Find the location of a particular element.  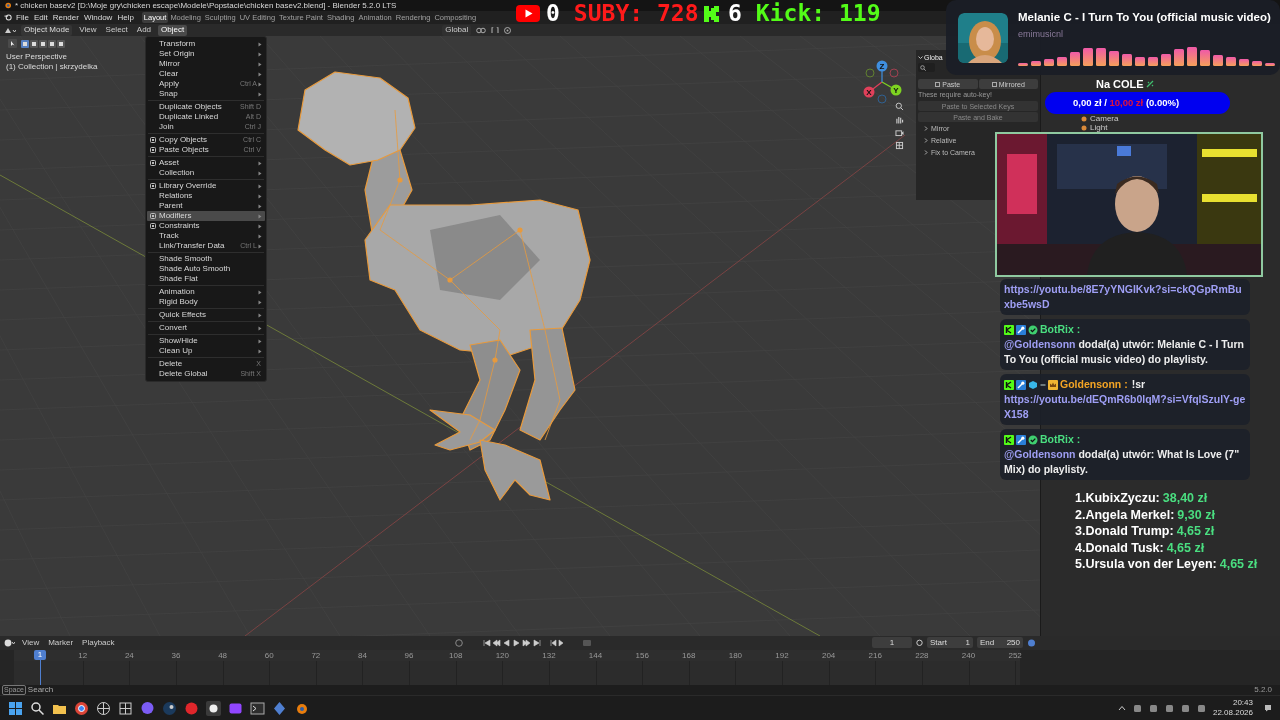

sync-icon is located at coordinates (1031, 642).